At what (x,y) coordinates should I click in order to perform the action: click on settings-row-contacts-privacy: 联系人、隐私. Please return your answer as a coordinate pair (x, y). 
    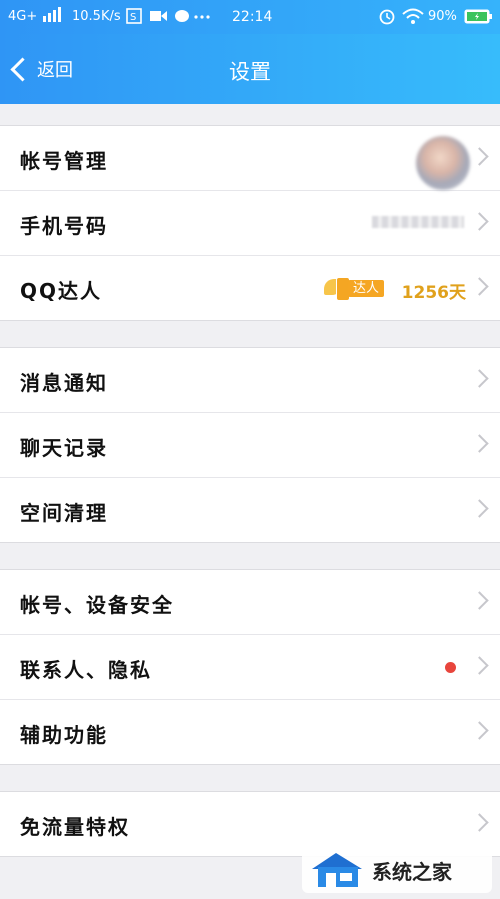
    Looking at the image, I should click on (250, 667).